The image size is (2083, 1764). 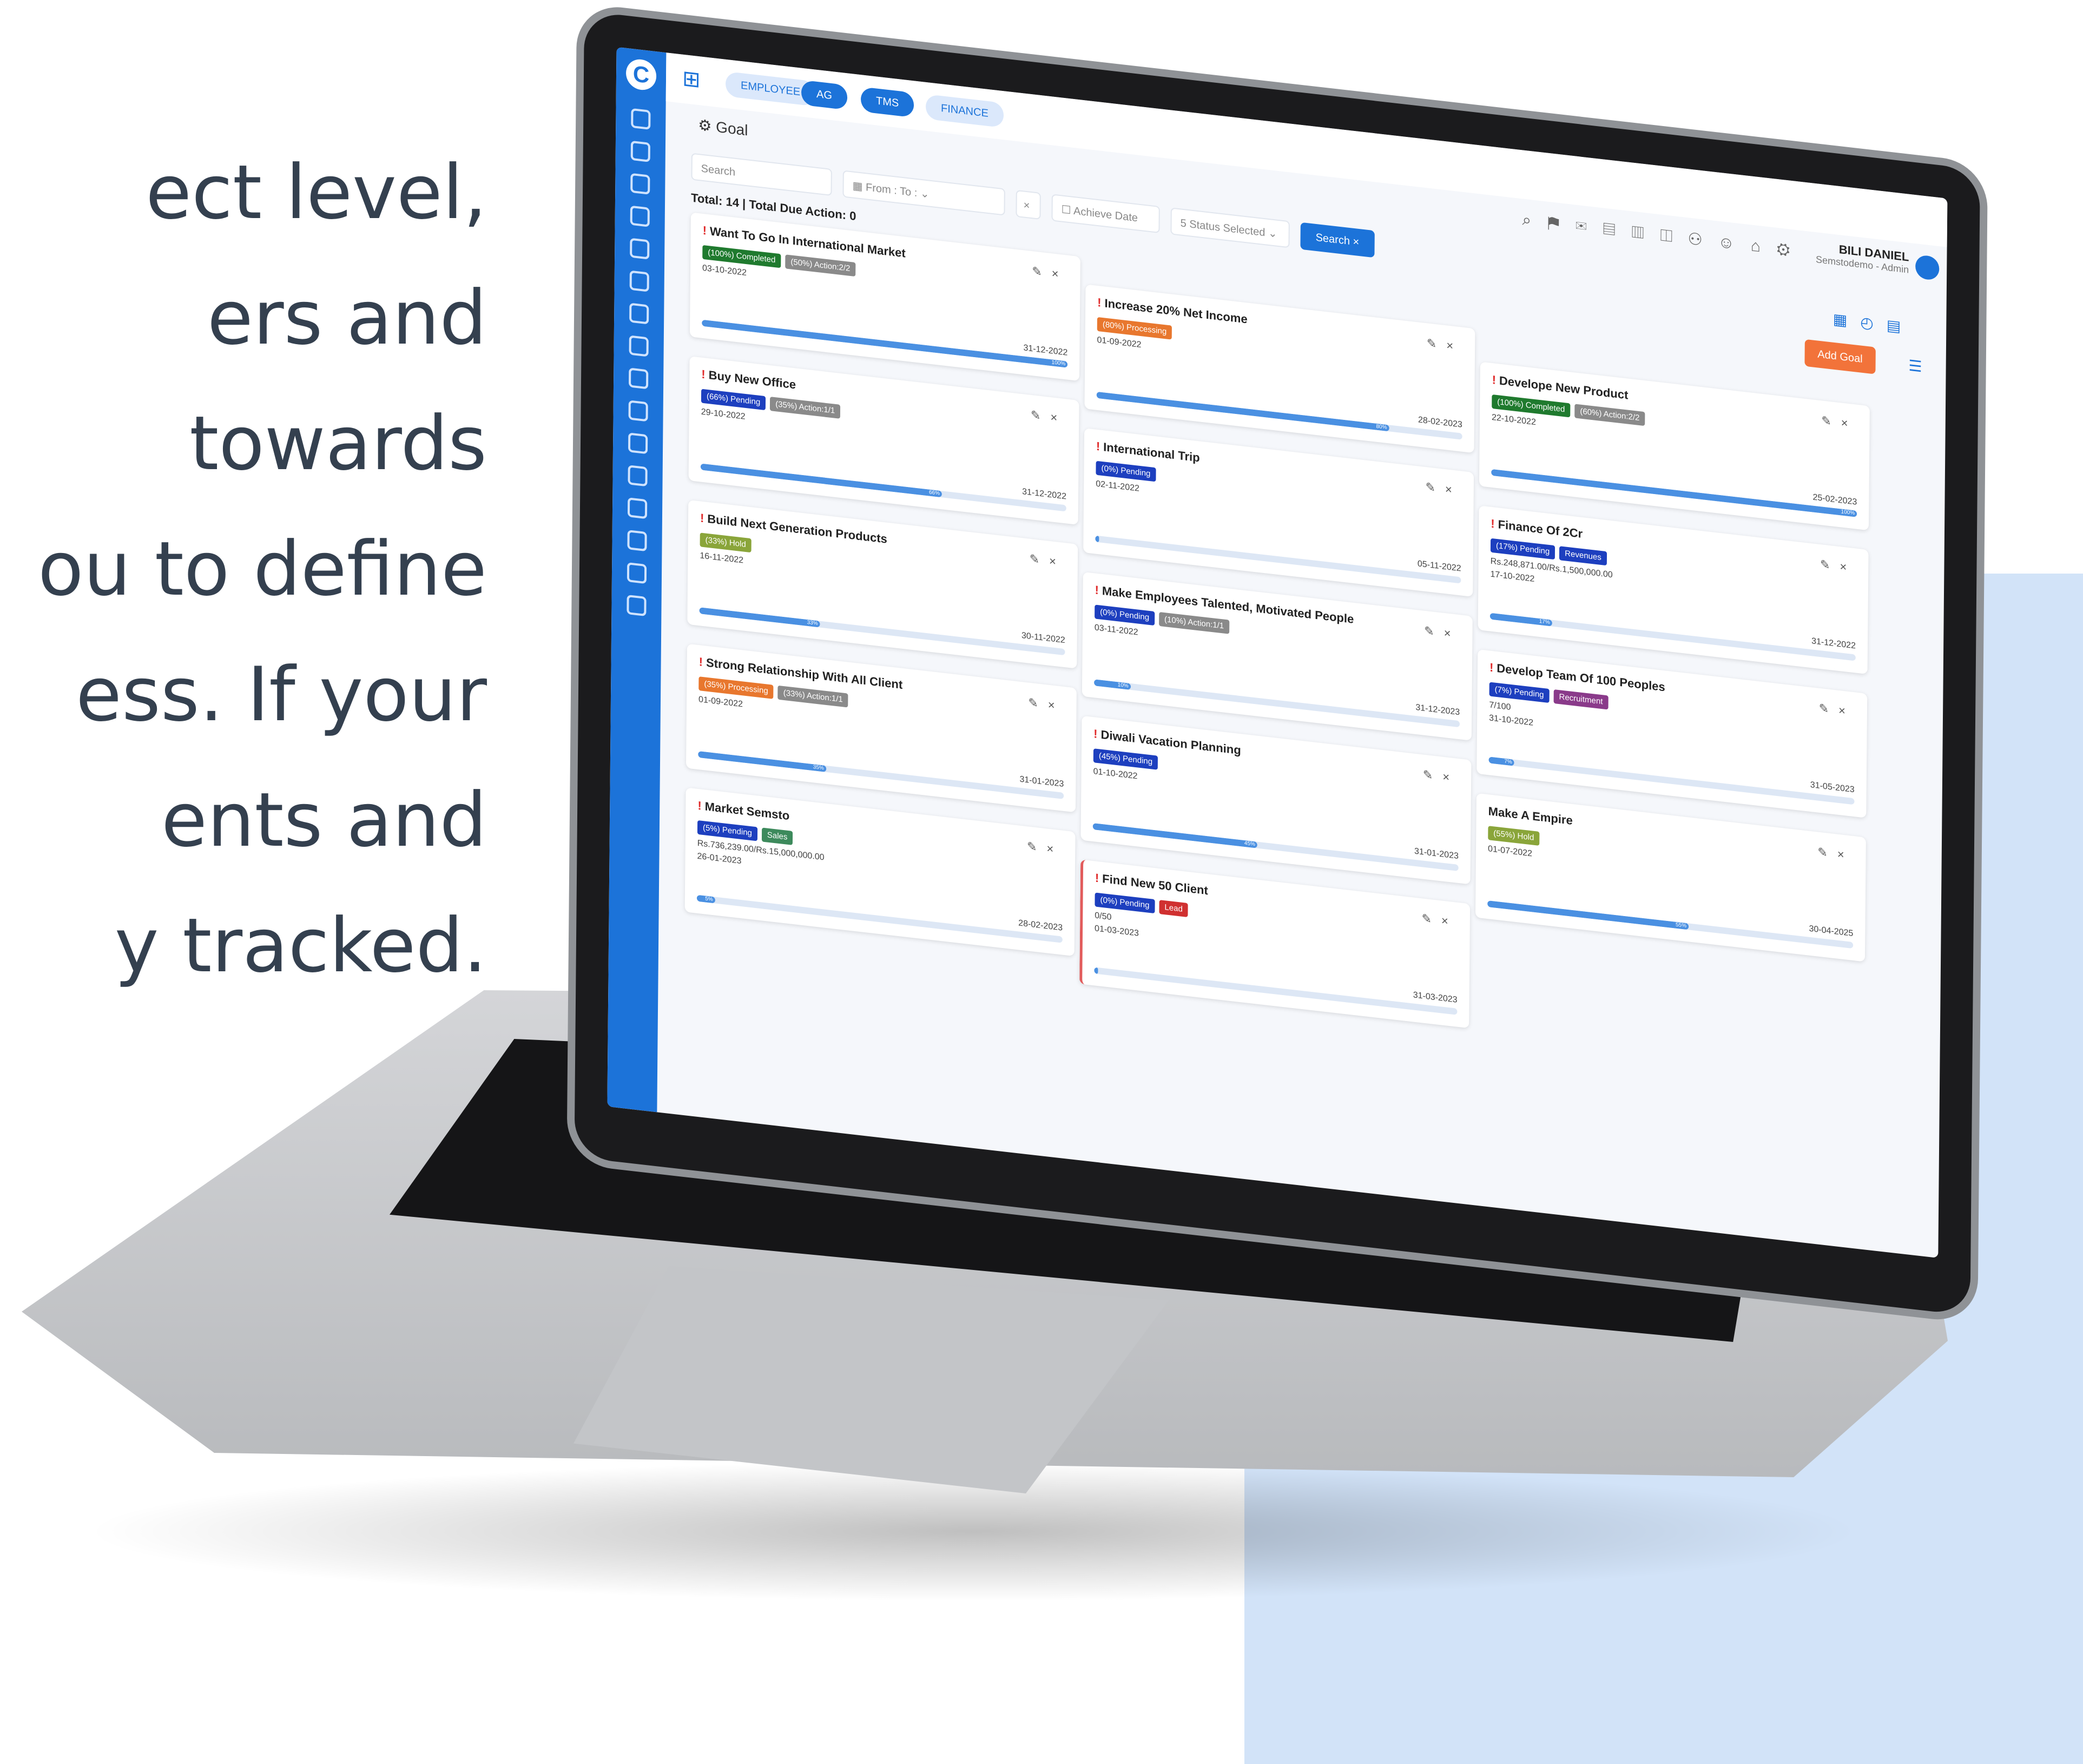 What do you see at coordinates (638, 476) in the screenshot?
I see `dashboard-icon` at bounding box center [638, 476].